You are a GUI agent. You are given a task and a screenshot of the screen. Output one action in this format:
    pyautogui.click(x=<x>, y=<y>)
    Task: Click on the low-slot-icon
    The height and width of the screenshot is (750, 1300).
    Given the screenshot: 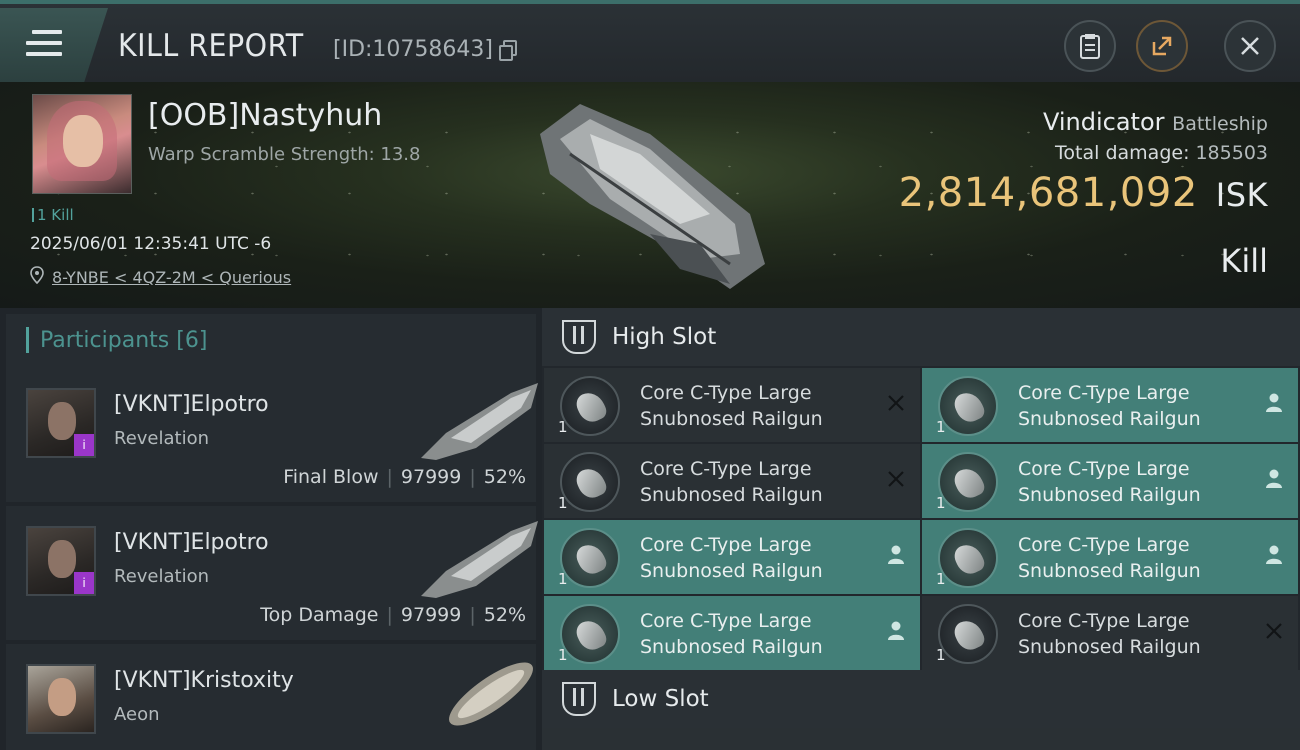 What is the action you would take?
    pyautogui.click(x=579, y=699)
    